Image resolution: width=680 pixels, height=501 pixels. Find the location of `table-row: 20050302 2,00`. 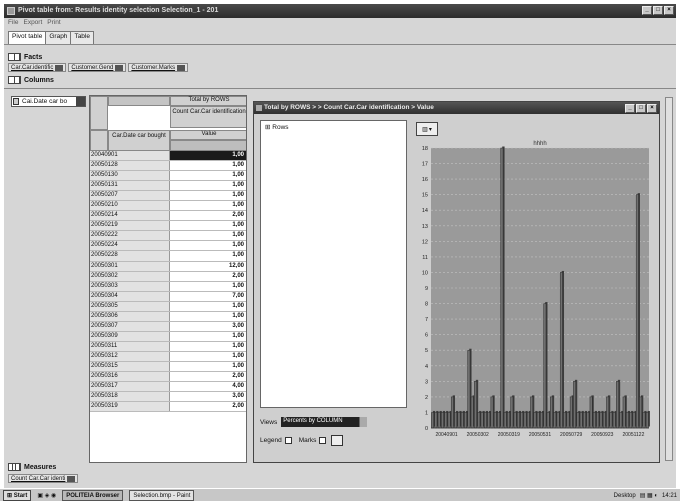

table-row: 20050302 2,00 is located at coordinates (168, 276).